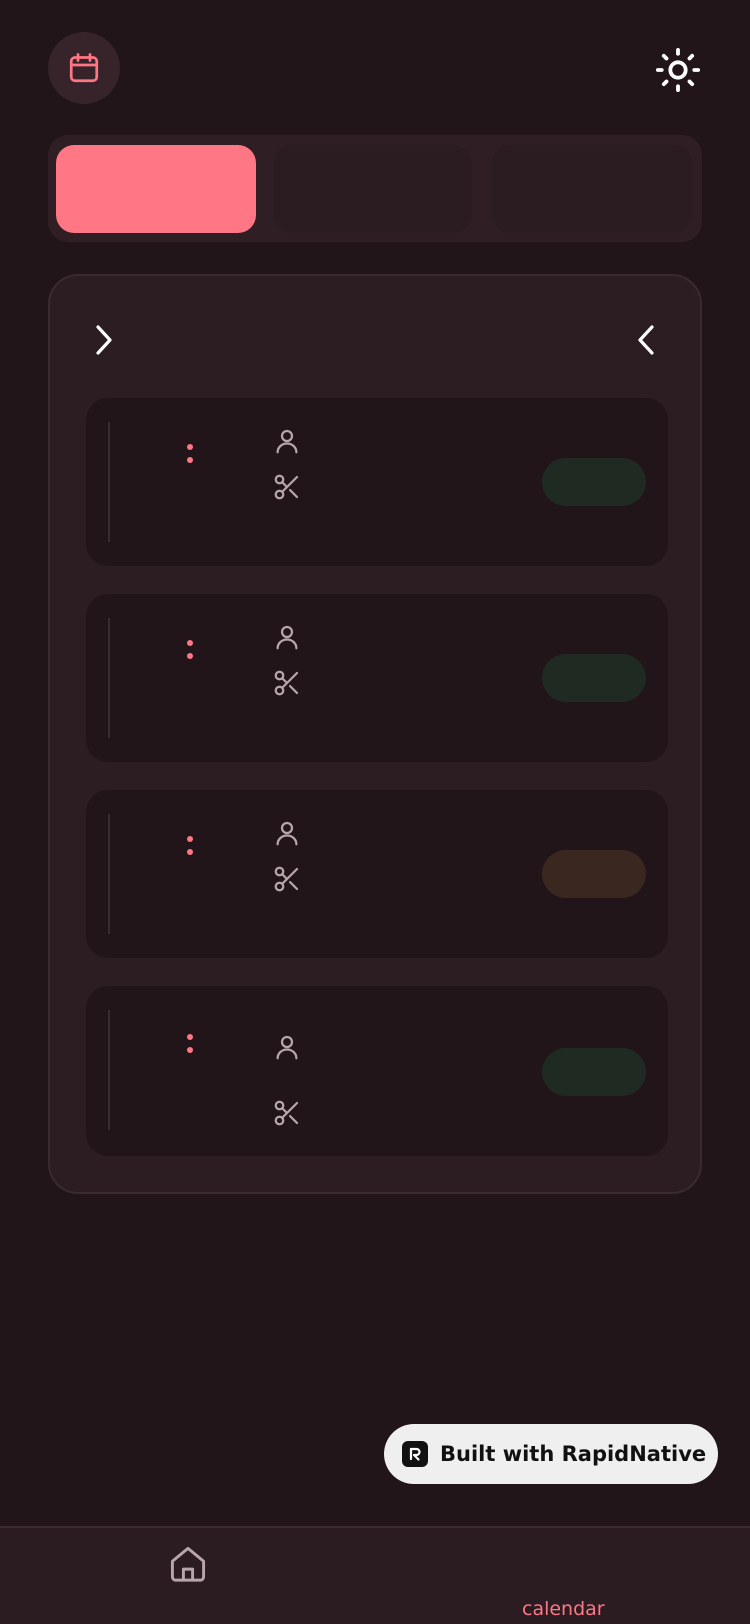 The width and height of the screenshot is (750, 1624). I want to click on previous-button, so click(646, 340).